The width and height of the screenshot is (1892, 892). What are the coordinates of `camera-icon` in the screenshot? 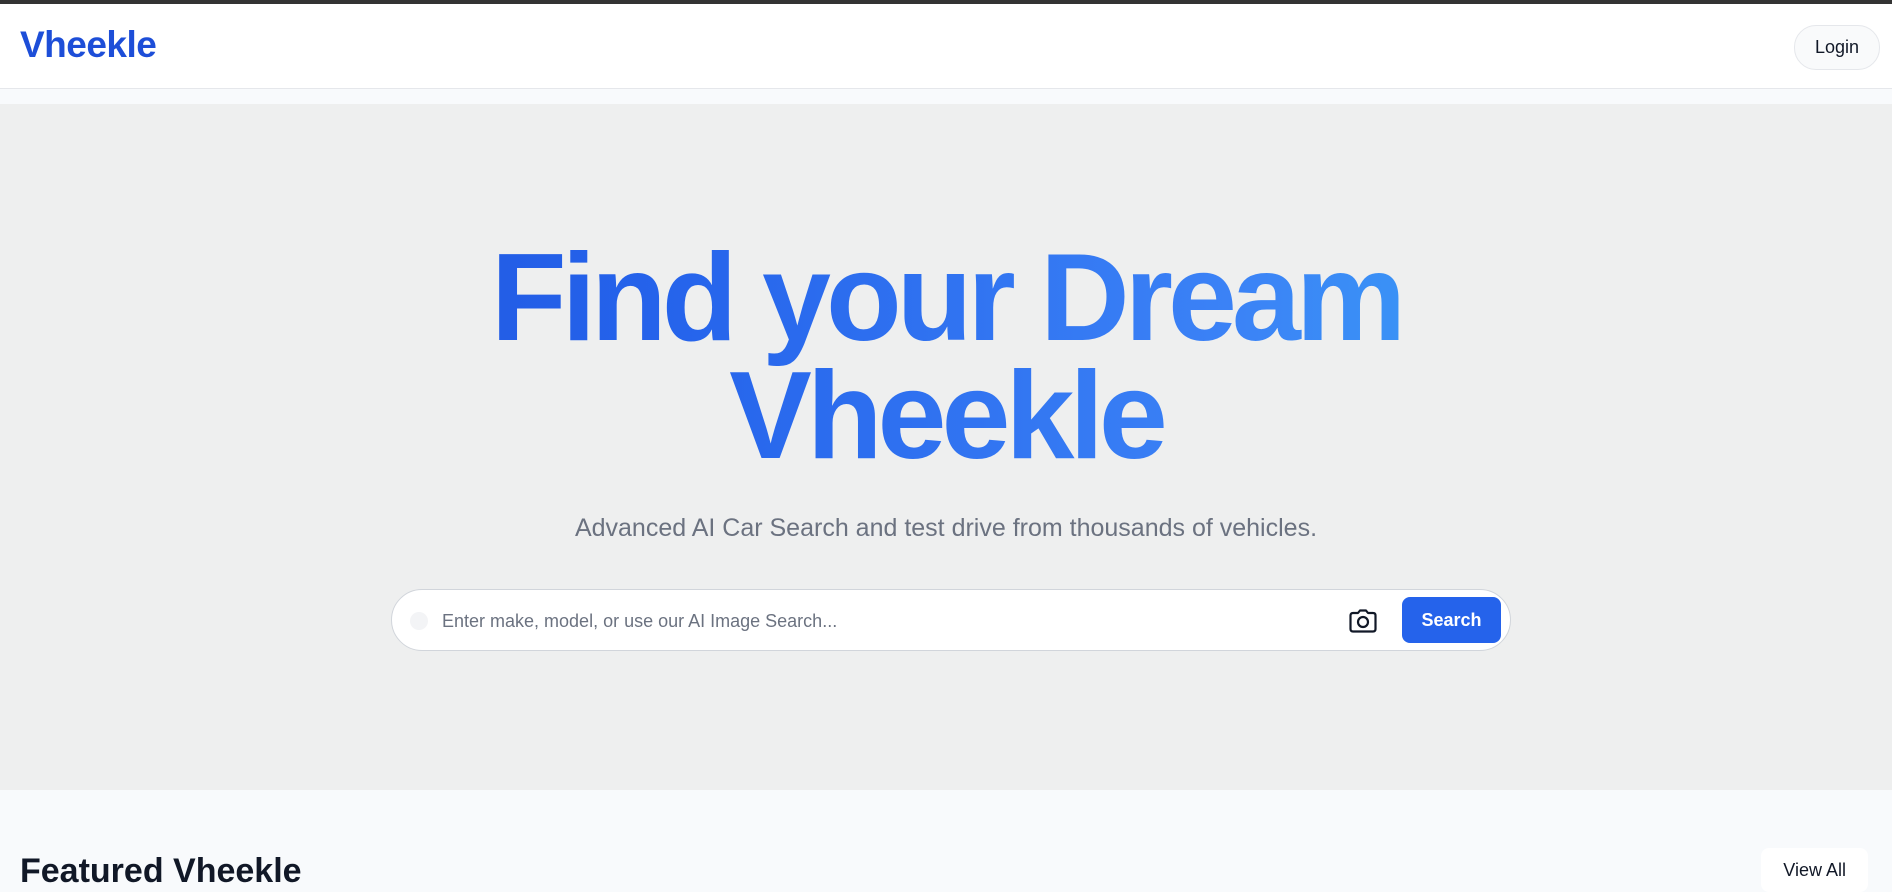 It's located at (1363, 621).